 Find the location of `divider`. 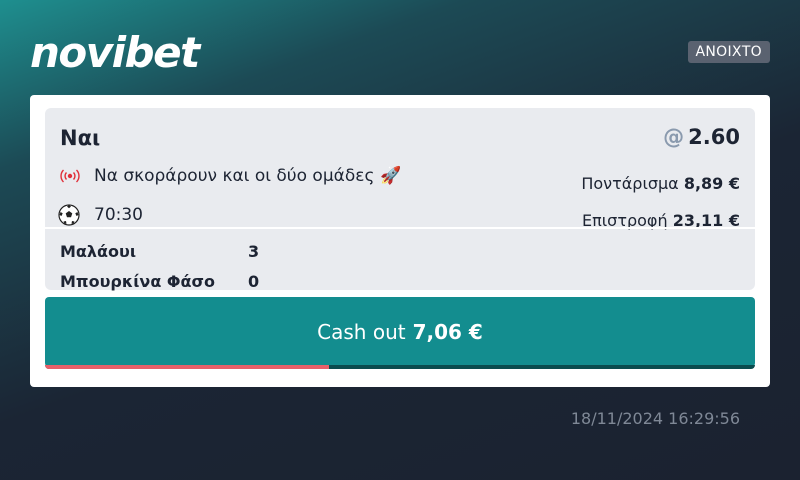

divider is located at coordinates (400, 228).